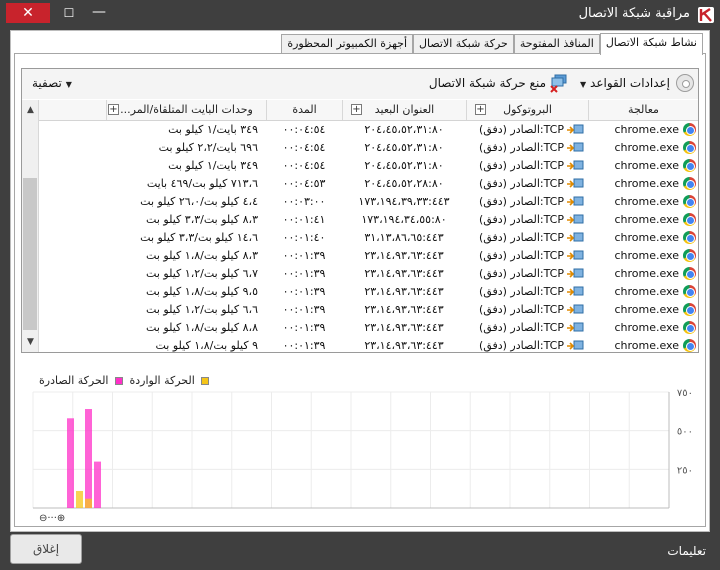 This screenshot has width=720, height=570. What do you see at coordinates (556, 44) in the screenshot?
I see `tab-open-ports: المنافذ المفتوحة` at bounding box center [556, 44].